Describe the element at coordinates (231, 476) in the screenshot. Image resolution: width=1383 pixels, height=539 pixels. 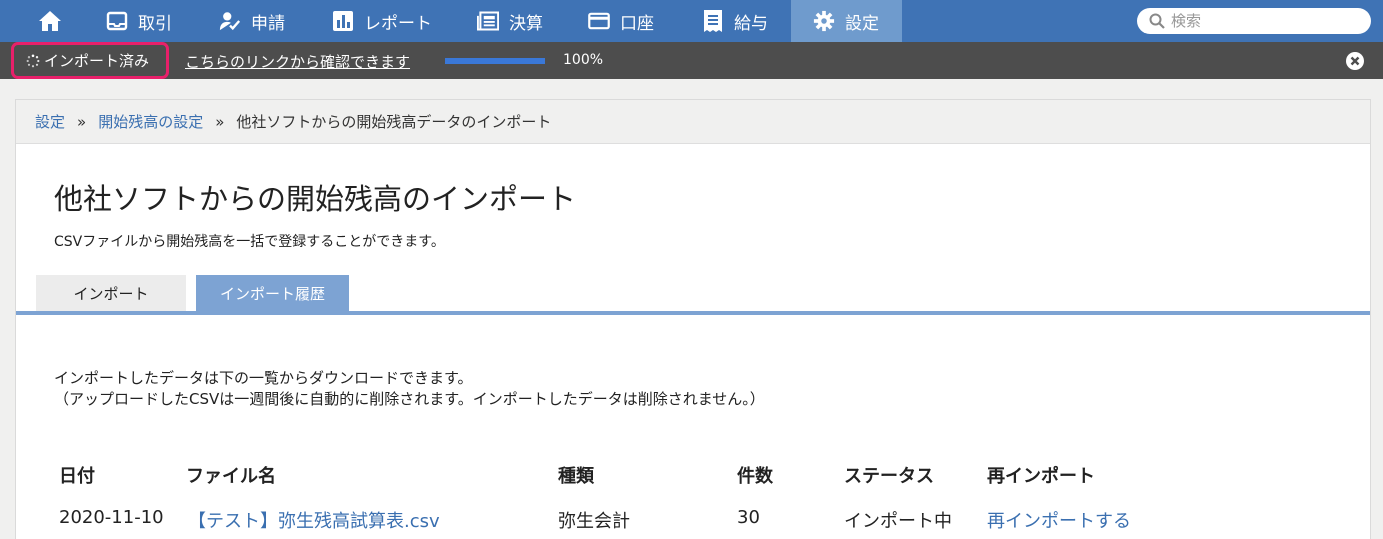
I see `column-header-filename: ファイル名` at that location.